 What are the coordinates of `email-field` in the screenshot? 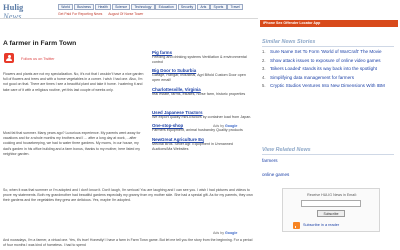 It's located at (331, 203).